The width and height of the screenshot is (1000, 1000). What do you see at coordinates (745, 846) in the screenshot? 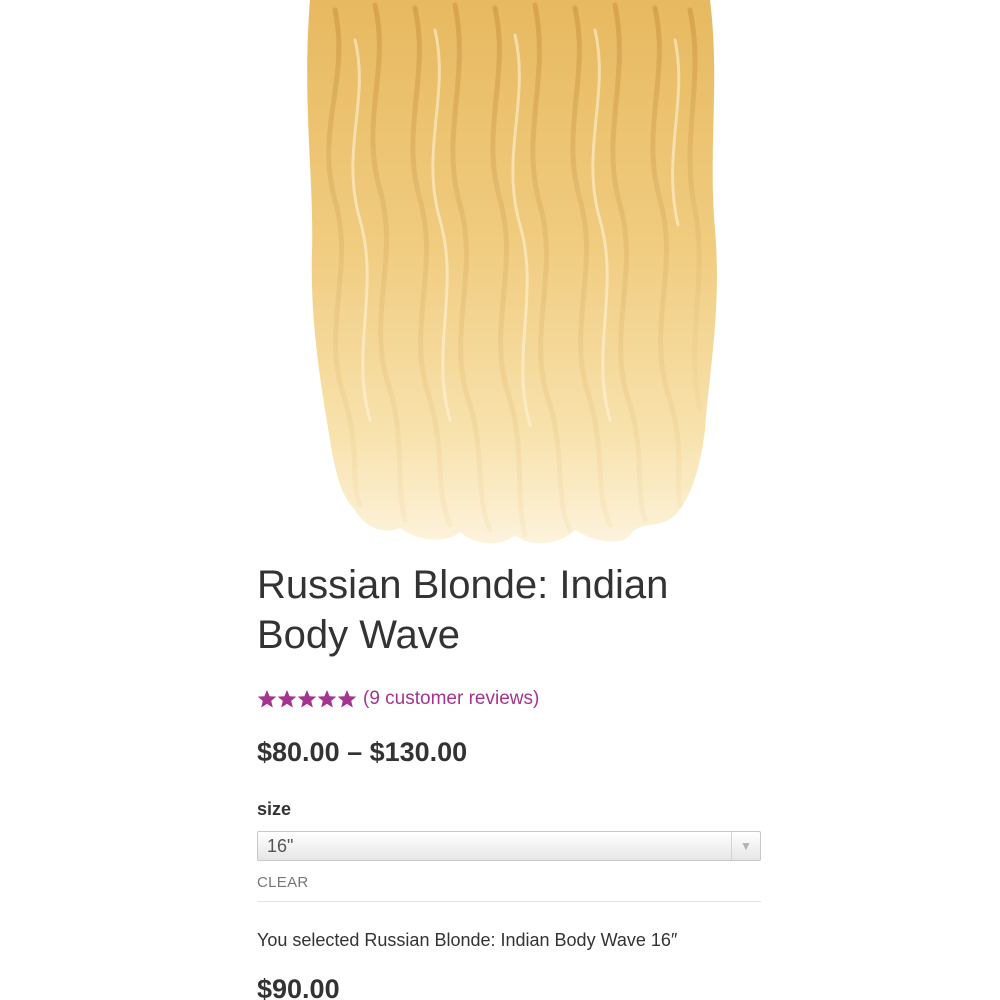
I see `chevron-down-icon: ▼` at bounding box center [745, 846].